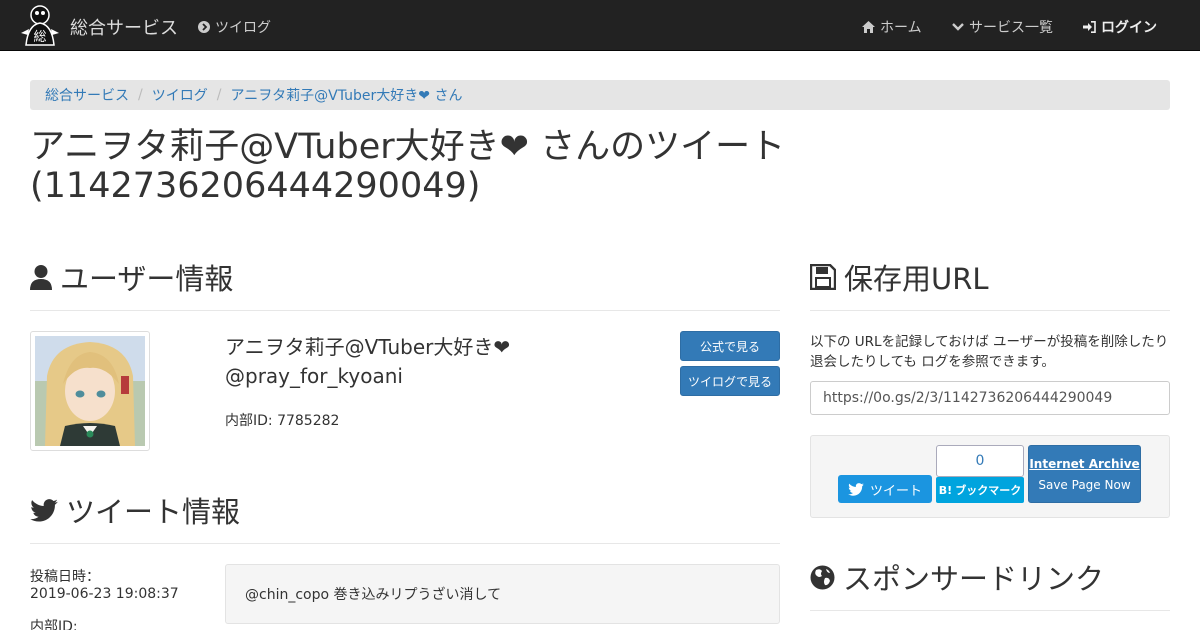 Image resolution: width=1200 pixels, height=630 pixels. I want to click on nav-login-label: ログイン, so click(1129, 28).